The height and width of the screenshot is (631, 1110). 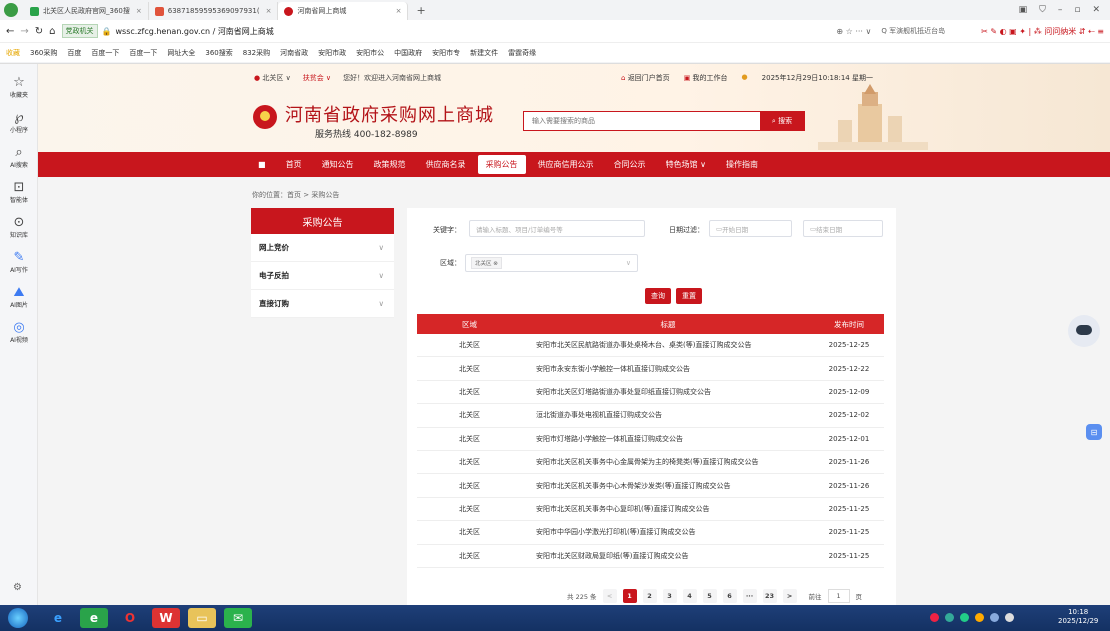 I want to click on date-start-input: ▭ 开始日期, so click(x=750, y=228).